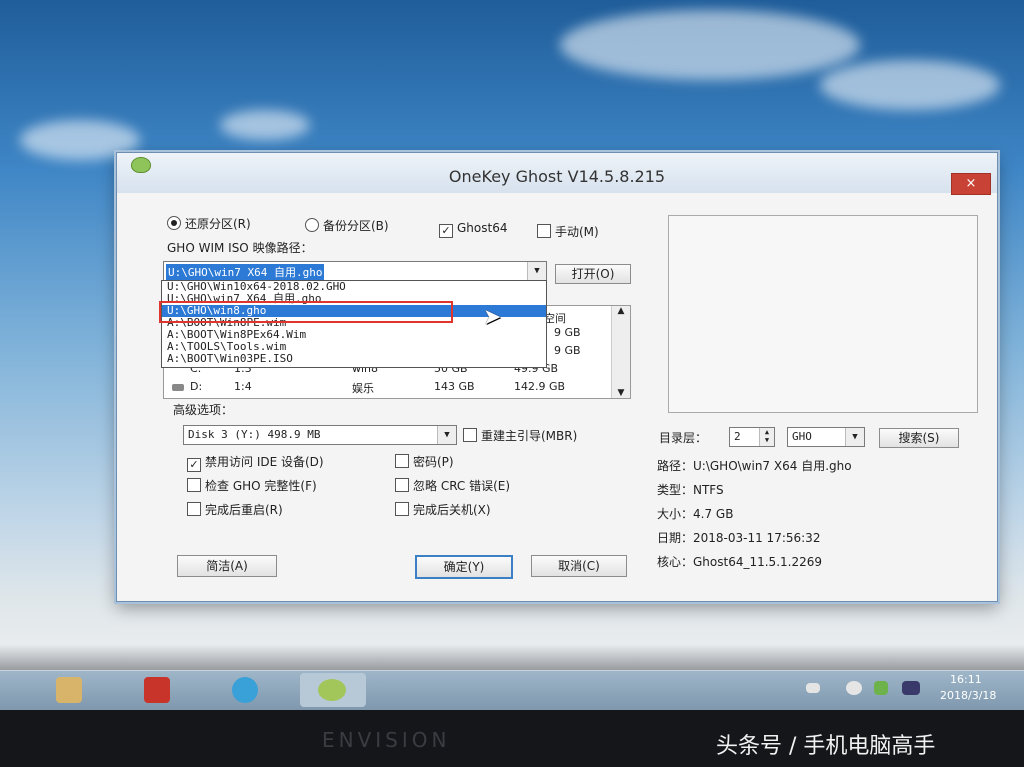 The width and height of the screenshot is (1024, 767). I want to click on file-type-value: GHO, so click(802, 436).